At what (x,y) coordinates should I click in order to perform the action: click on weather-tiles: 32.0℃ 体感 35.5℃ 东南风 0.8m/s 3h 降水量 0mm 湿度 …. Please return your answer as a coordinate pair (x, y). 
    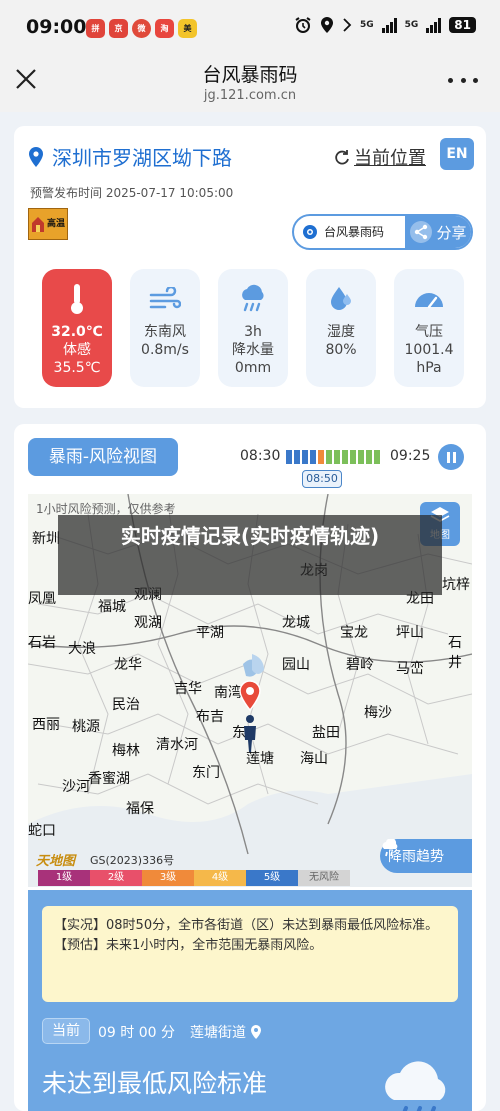
    Looking at the image, I should click on (253, 328).